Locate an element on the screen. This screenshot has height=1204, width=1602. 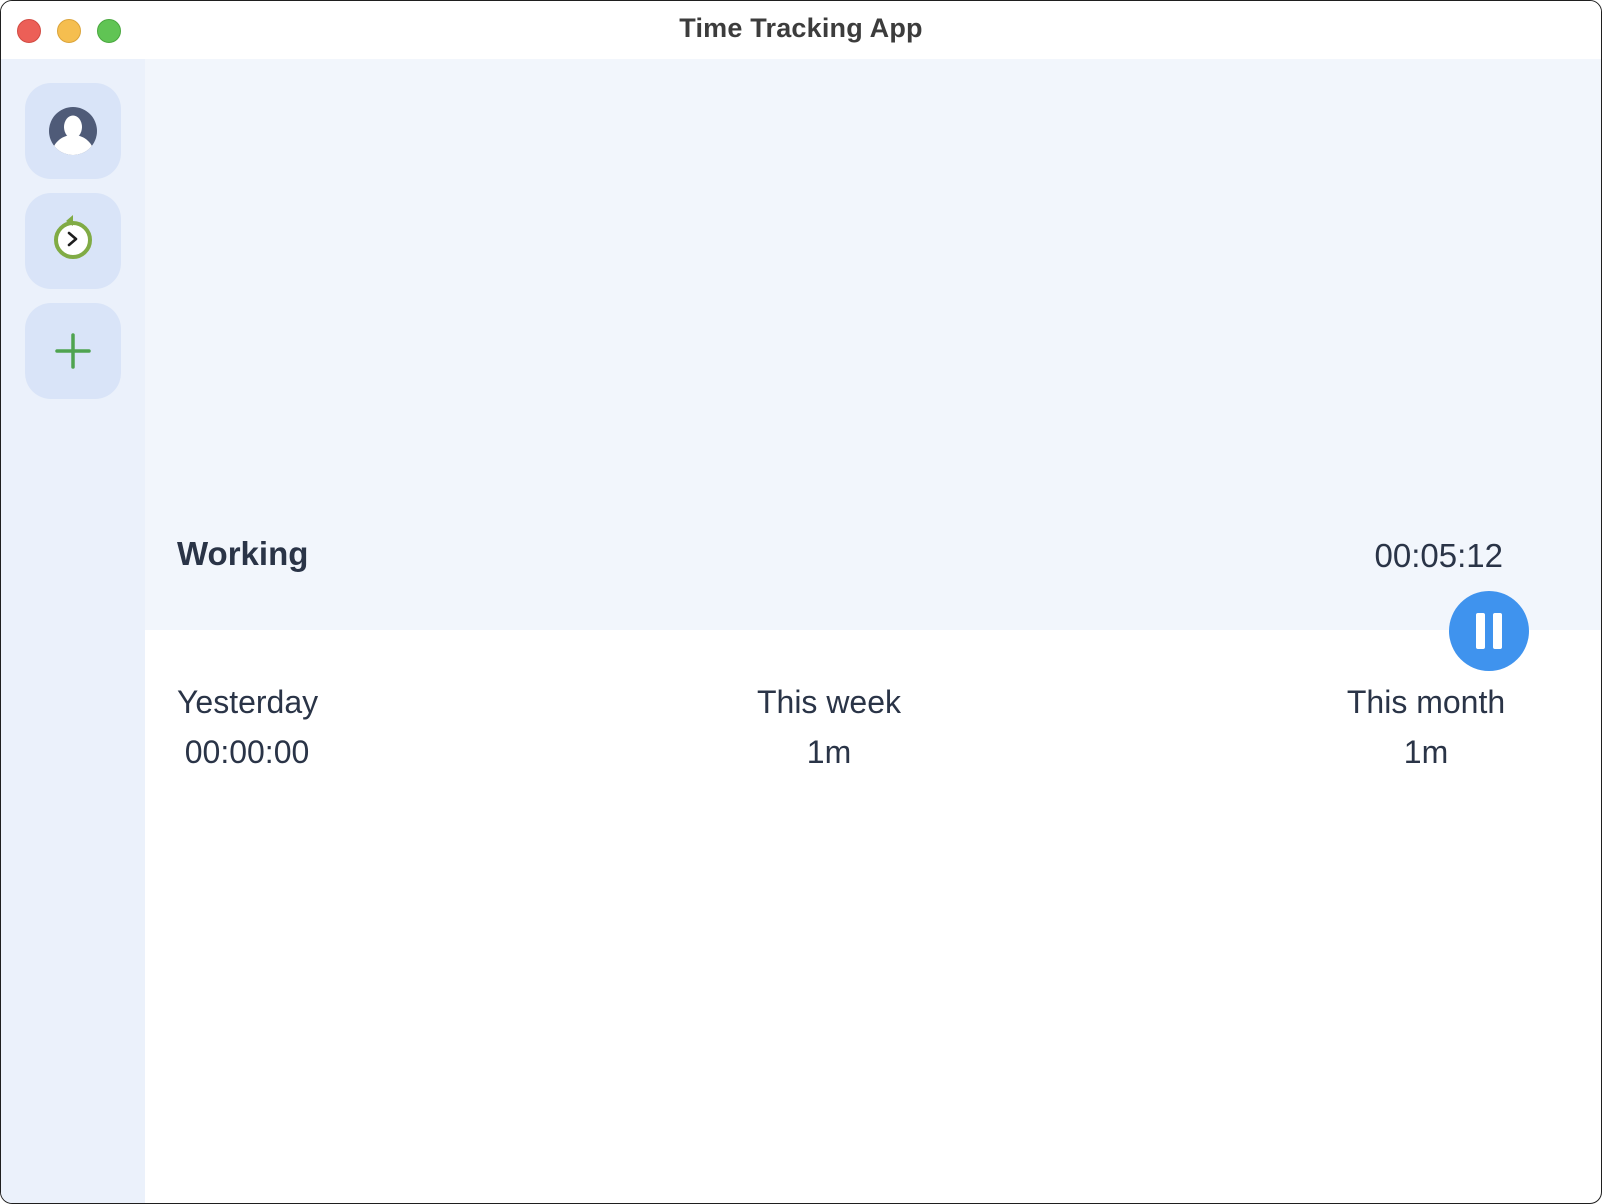
pause-button is located at coordinates (1489, 631).